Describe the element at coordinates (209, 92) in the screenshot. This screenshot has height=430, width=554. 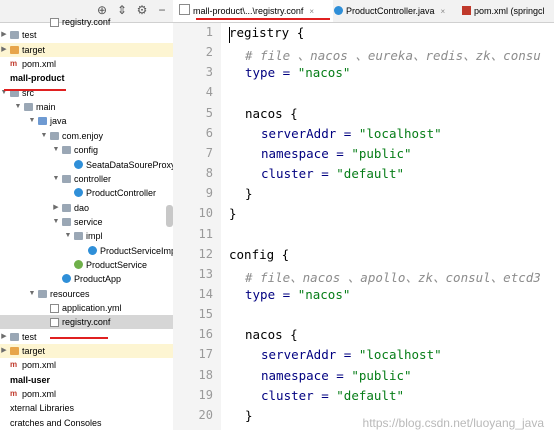
I see `line-number: 4` at that location.